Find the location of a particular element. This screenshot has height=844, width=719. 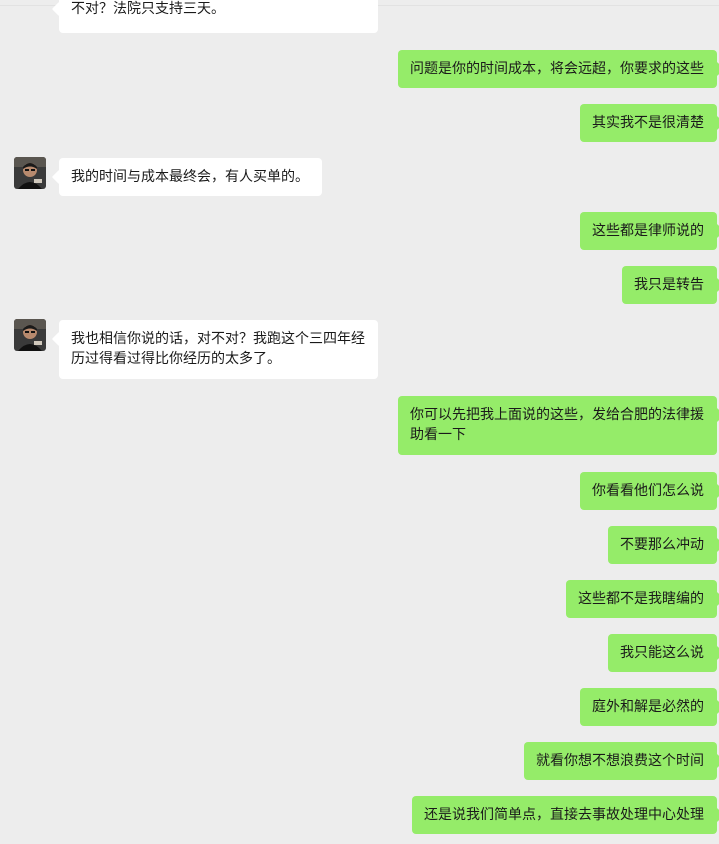

message-text: 还是说我们简单点，直接去事故处理中心处理 is located at coordinates (564, 815).